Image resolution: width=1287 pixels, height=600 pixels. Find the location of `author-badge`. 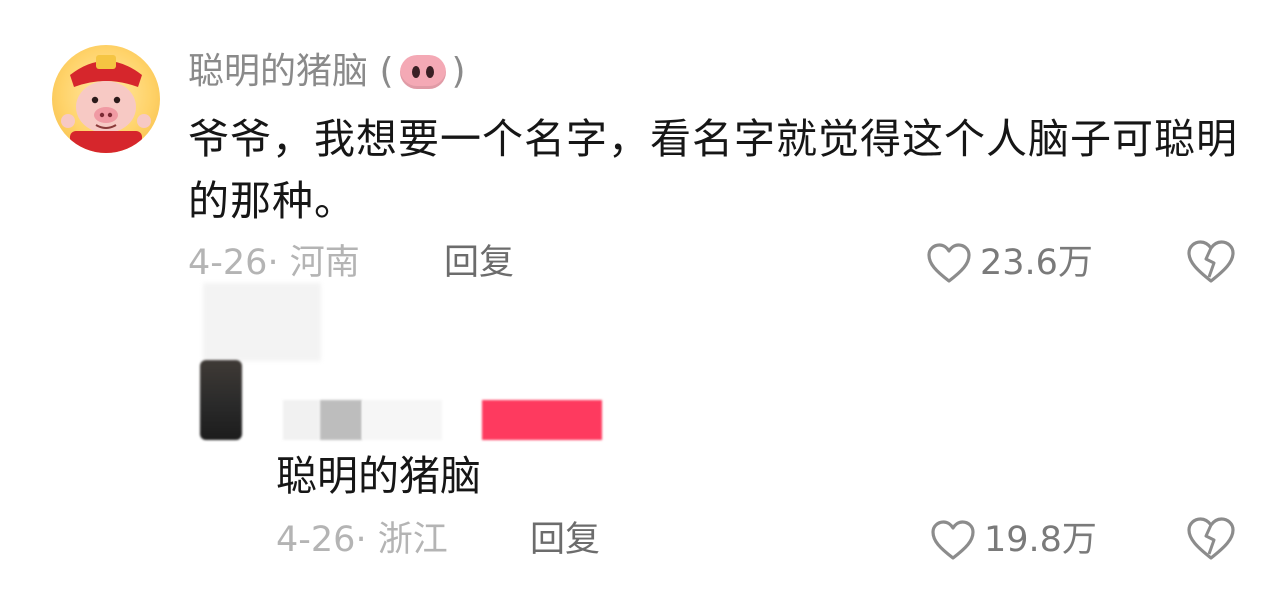

author-badge is located at coordinates (542, 420).